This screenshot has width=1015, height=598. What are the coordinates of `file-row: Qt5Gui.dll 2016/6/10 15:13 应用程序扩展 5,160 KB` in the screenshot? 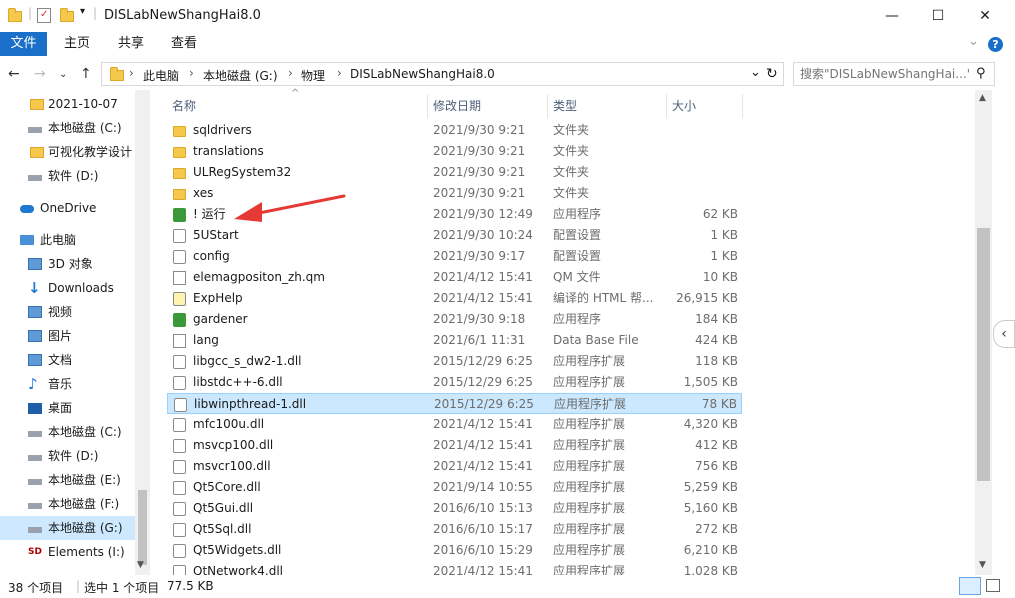 It's located at (454, 508).